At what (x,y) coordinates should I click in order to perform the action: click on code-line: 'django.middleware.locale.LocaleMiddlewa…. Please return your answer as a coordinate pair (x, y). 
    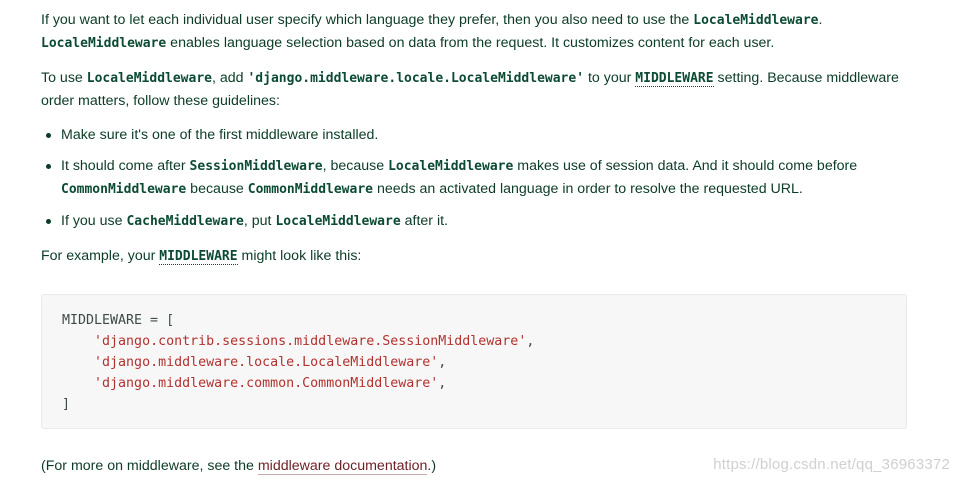
    Looking at the image, I should click on (298, 362).